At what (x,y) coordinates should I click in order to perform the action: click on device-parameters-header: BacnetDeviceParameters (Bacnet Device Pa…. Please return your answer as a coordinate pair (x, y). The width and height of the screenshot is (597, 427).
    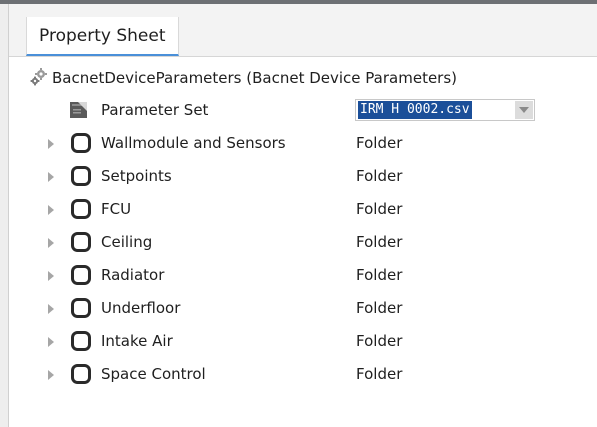
    Looking at the image, I should click on (303, 77).